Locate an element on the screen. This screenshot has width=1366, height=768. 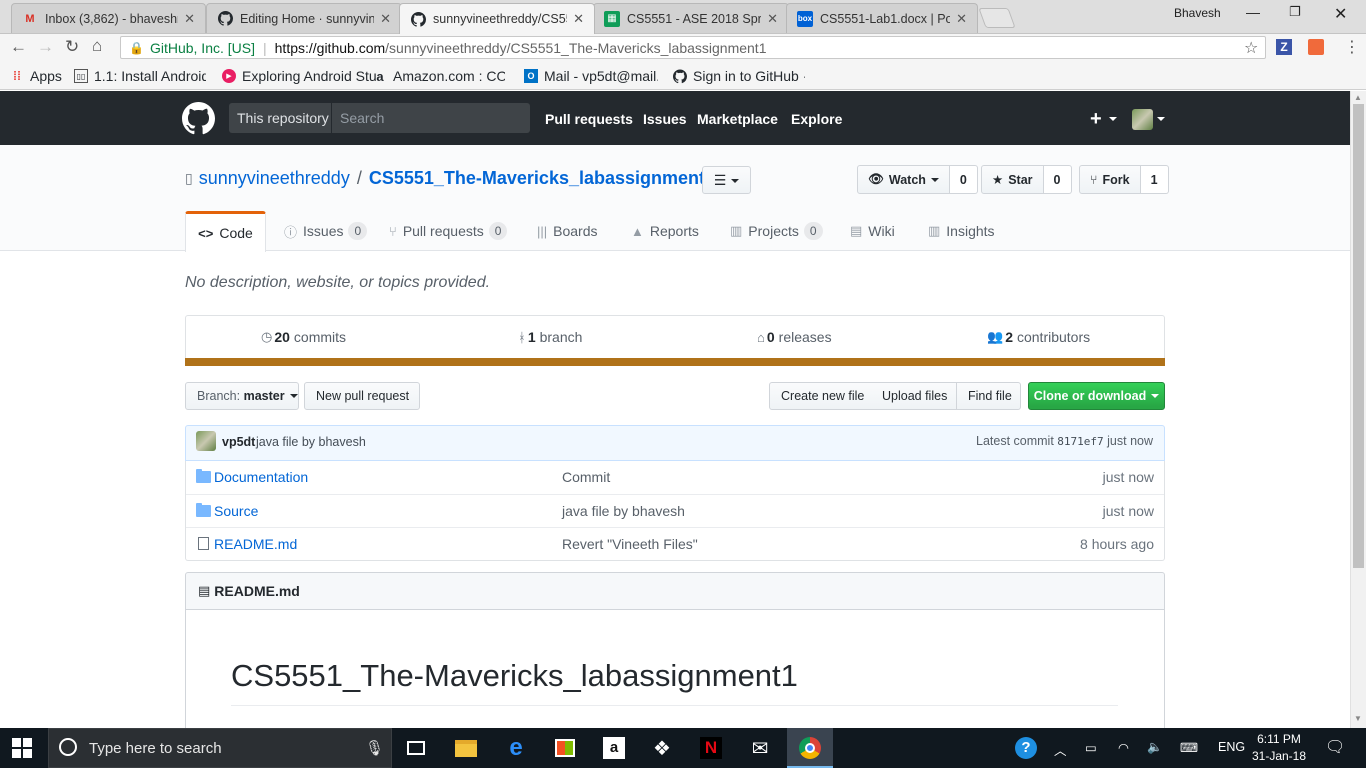
maximize-icon: ❐ is located at coordinates (1295, 12).